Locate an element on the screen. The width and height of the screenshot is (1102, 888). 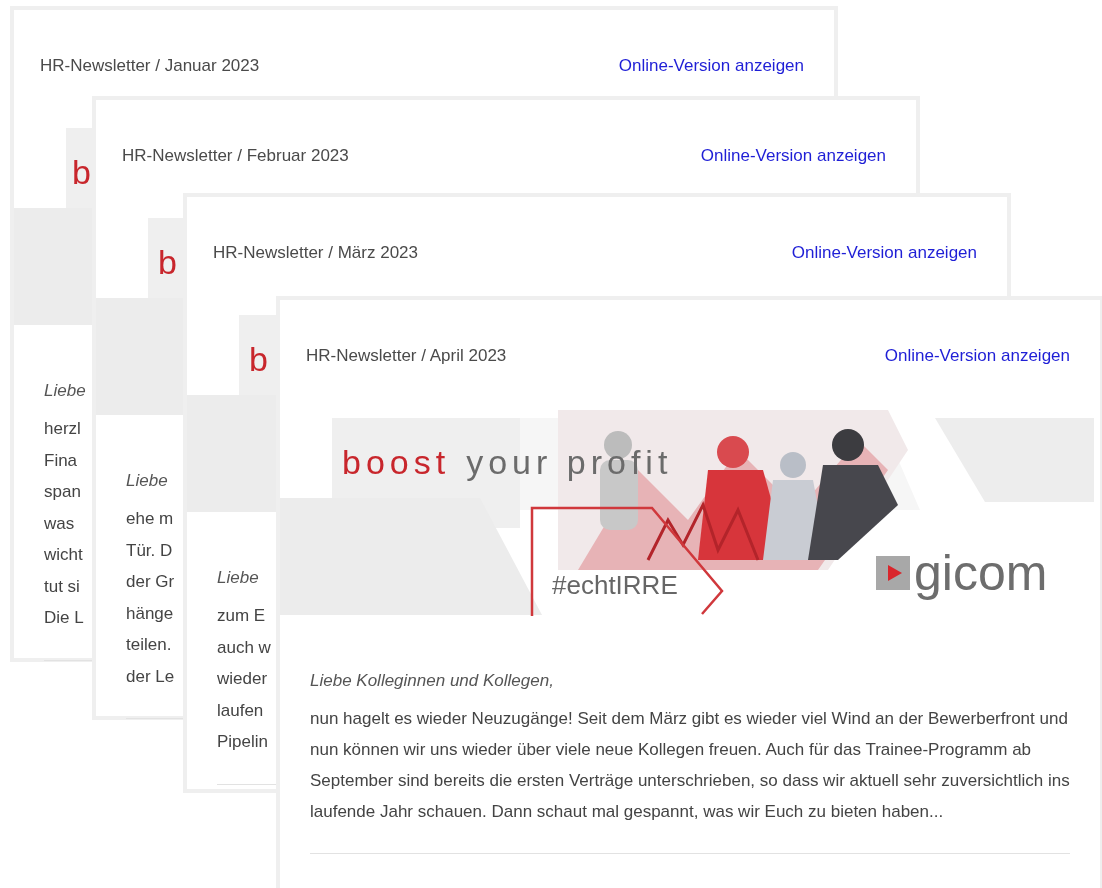
newsletter-title: HR-Newsletter / Februar 2023 is located at coordinates (235, 156).